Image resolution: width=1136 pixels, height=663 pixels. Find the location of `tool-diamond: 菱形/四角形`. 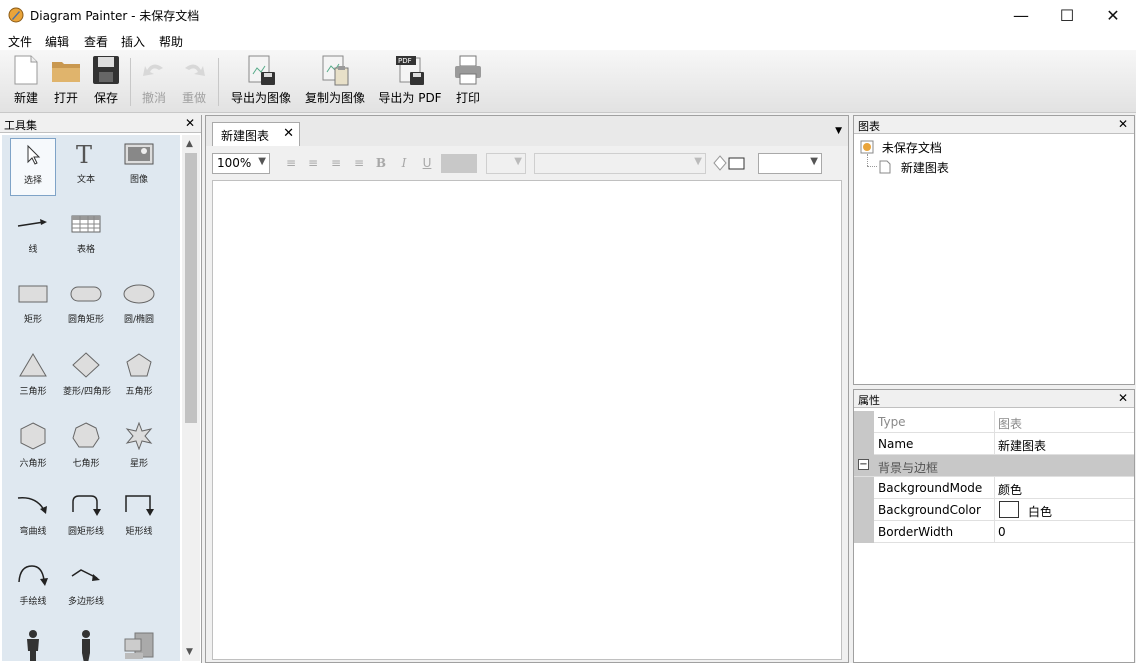

tool-diamond: 菱形/四角形 is located at coordinates (87, 377).